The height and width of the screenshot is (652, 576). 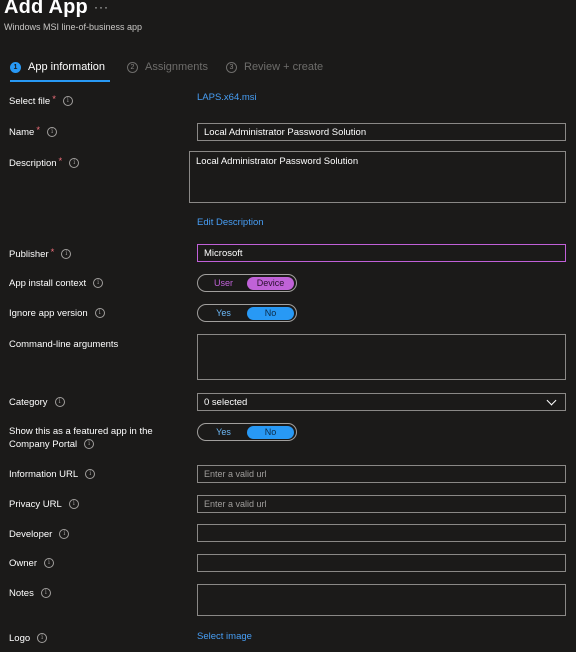 I want to click on label-text: Privacy URL, so click(x=35, y=504).